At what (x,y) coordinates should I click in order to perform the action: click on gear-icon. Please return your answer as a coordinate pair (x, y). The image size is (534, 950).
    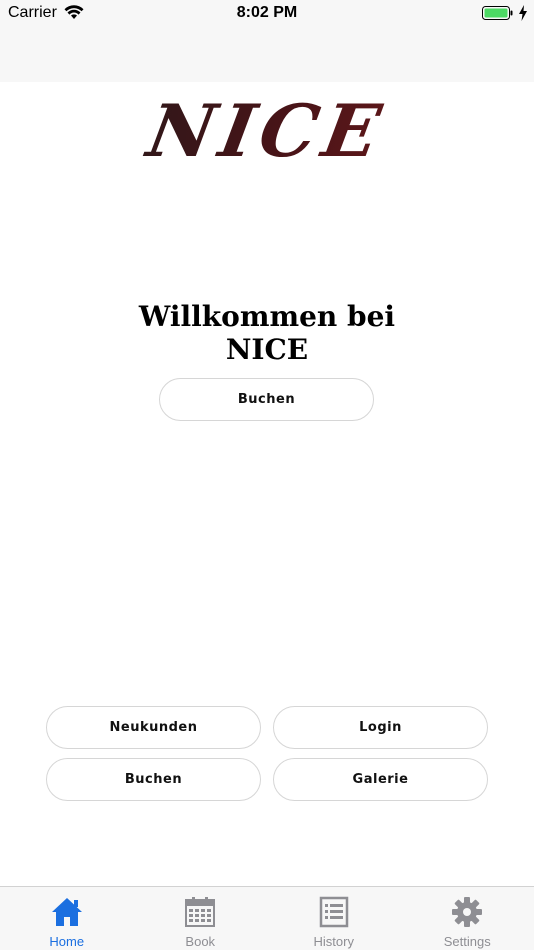
    Looking at the image, I should click on (467, 912).